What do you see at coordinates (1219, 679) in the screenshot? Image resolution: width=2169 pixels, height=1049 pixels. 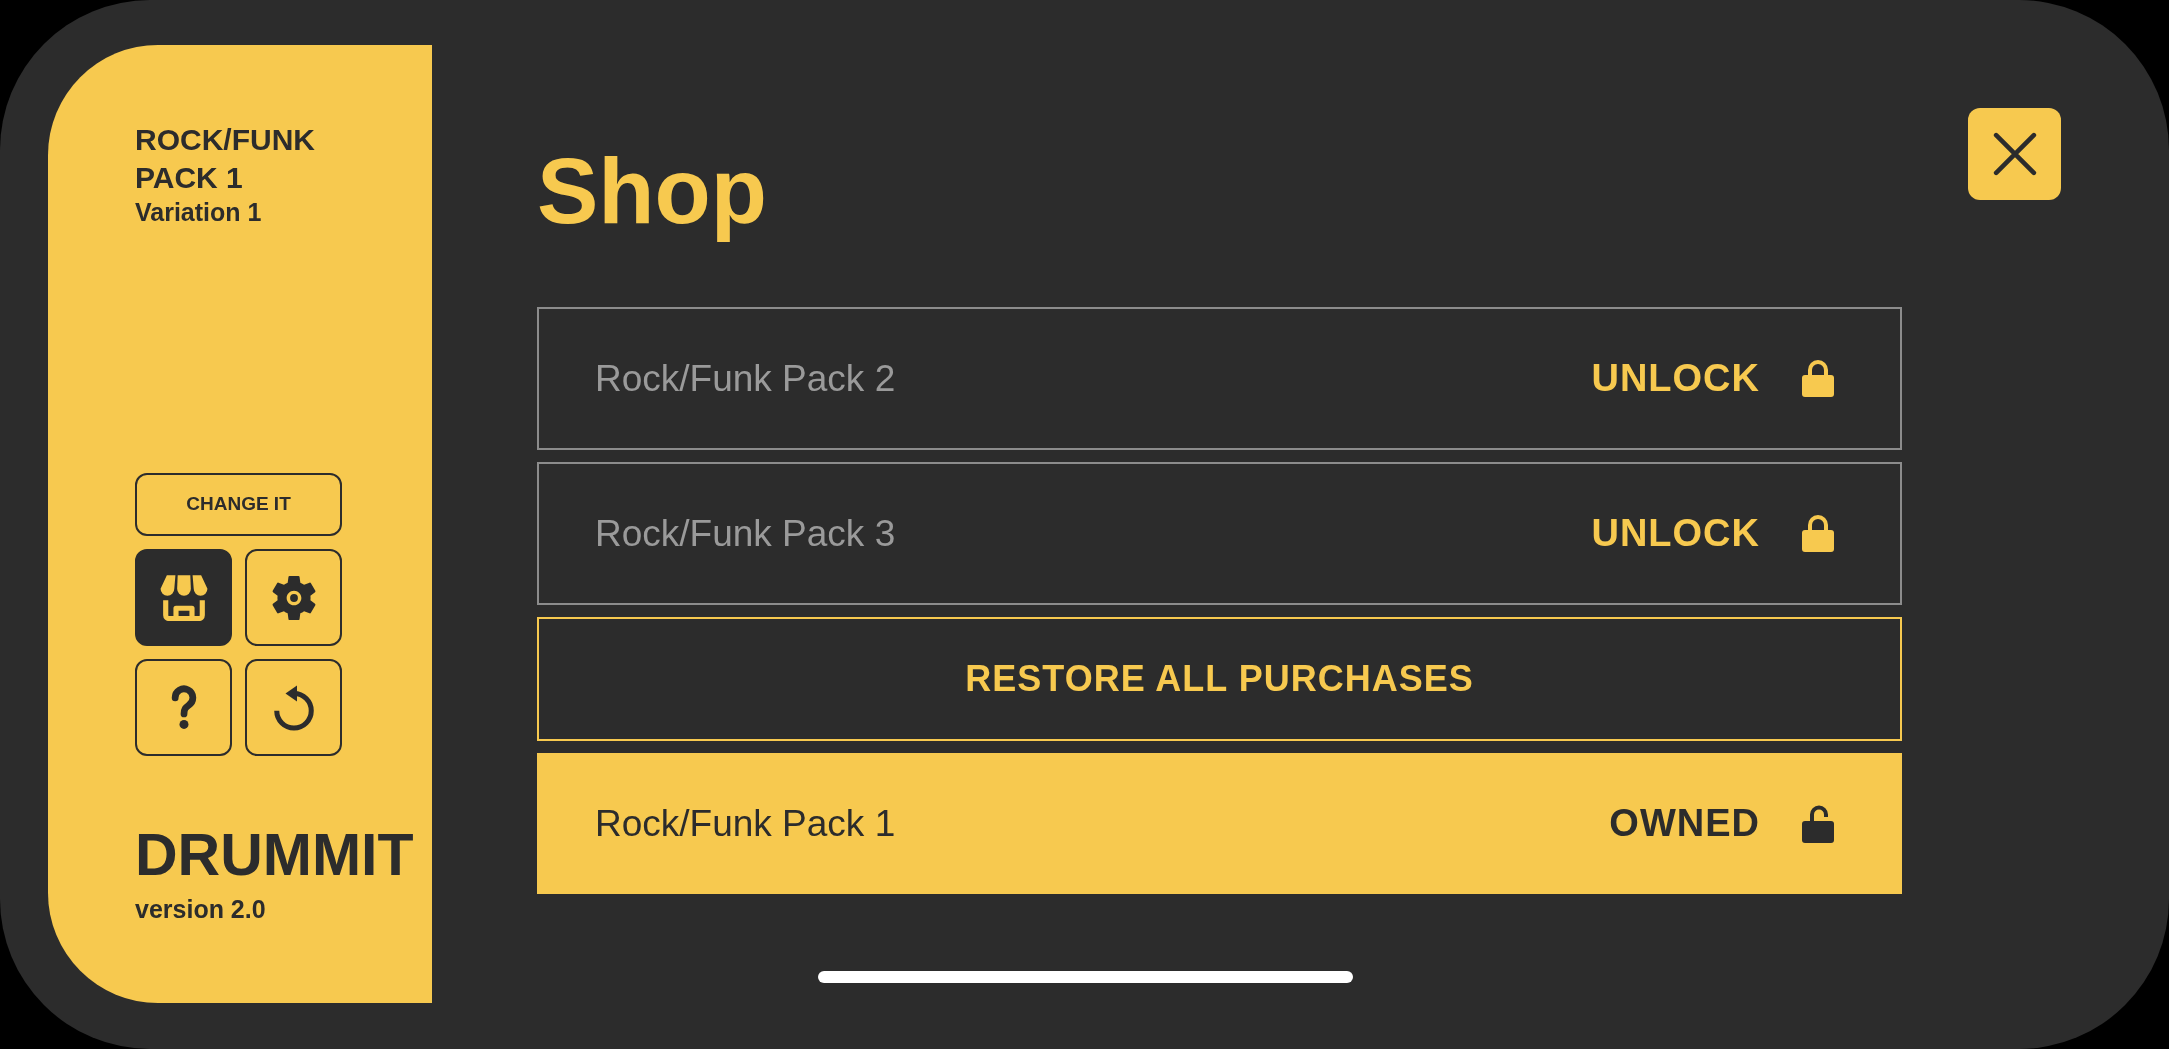 I see `restore-purchases-button: RESTORE ALL PURCHASES` at bounding box center [1219, 679].